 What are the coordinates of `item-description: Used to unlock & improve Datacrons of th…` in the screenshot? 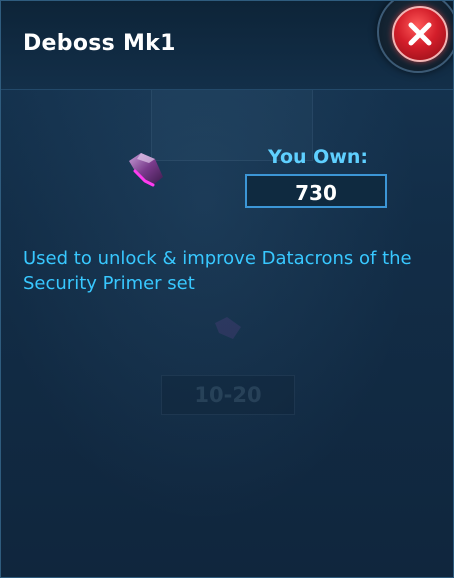 It's located at (217, 271).